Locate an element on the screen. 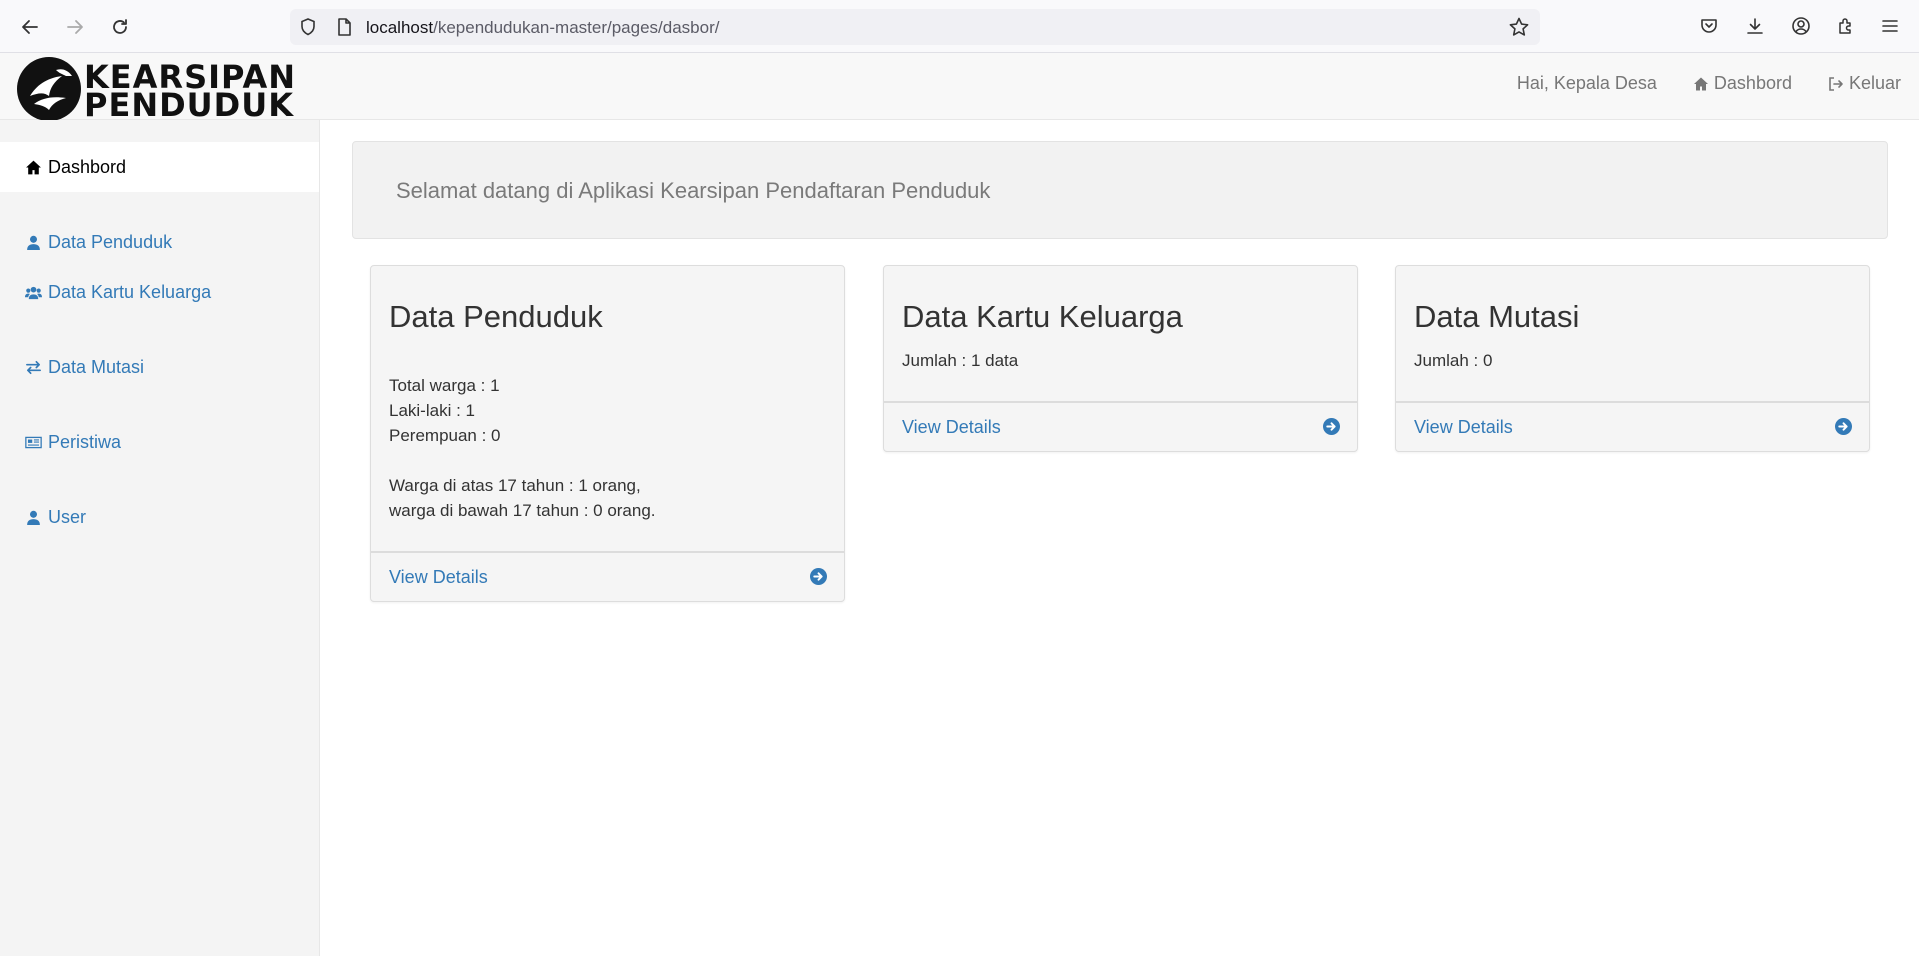 The image size is (1919, 956). eagle-logo-icon is located at coordinates (49, 89).